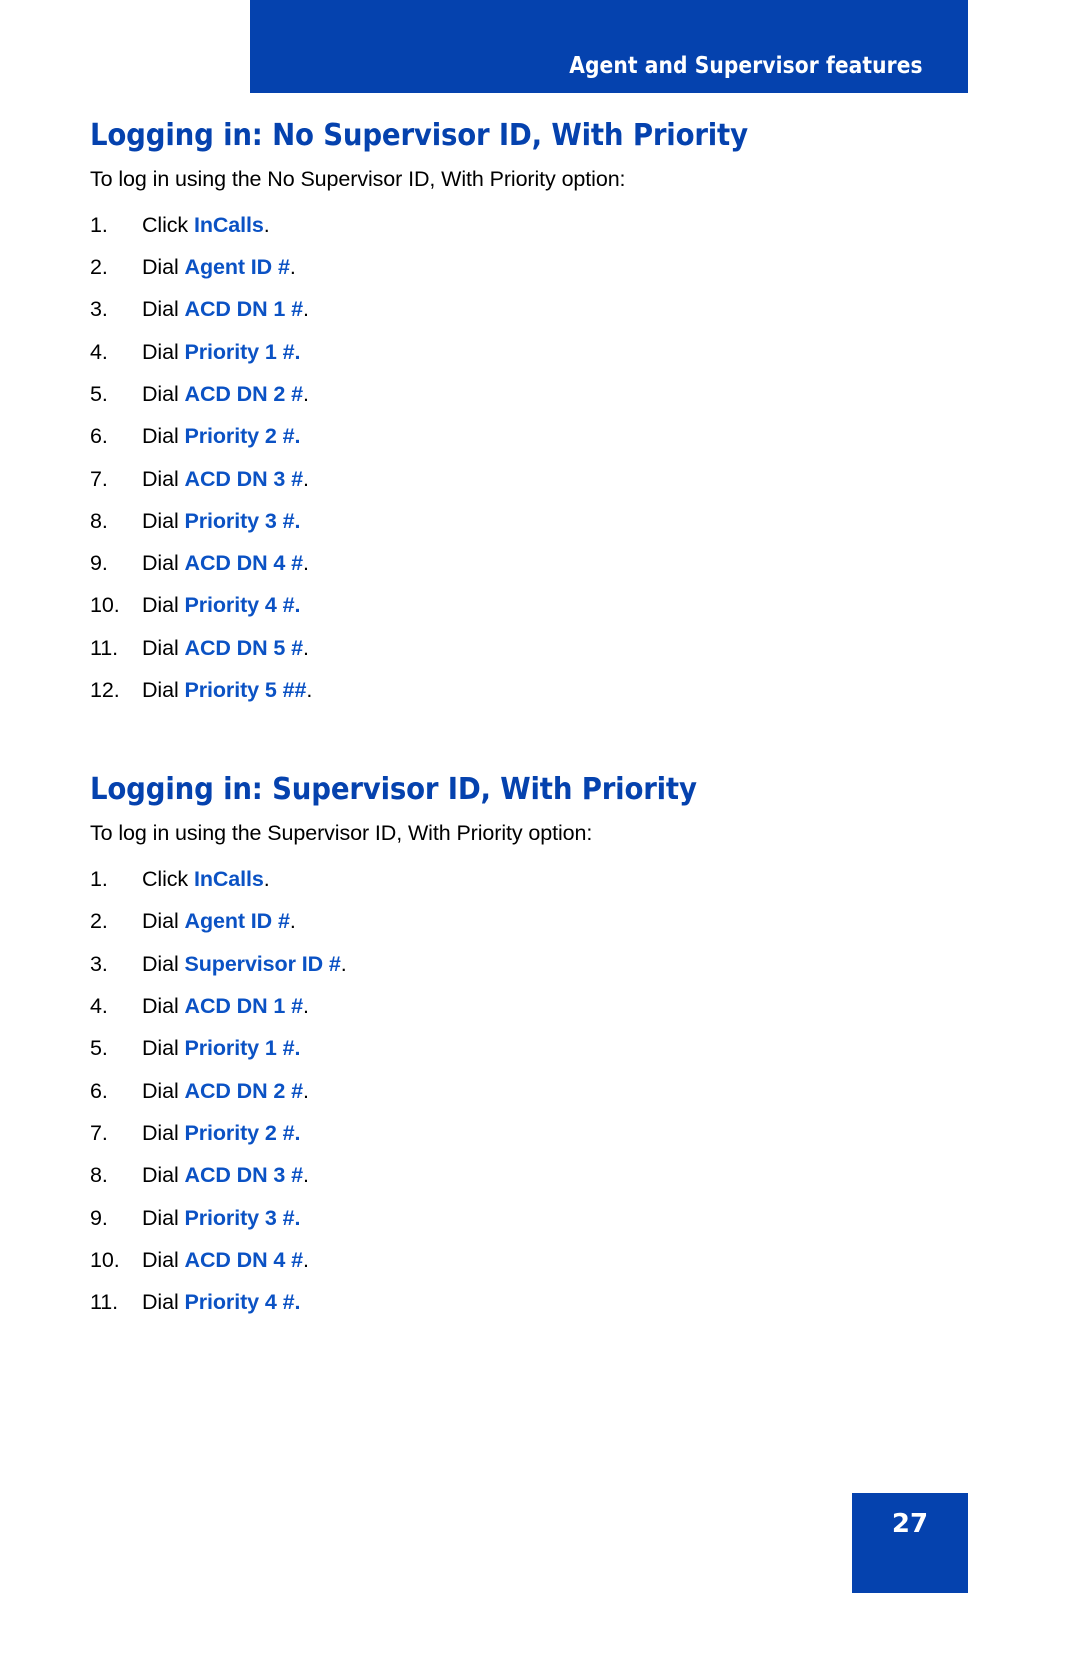 The height and width of the screenshot is (1669, 1080). I want to click on step-text: Dial Priority 2 #., so click(221, 1134).